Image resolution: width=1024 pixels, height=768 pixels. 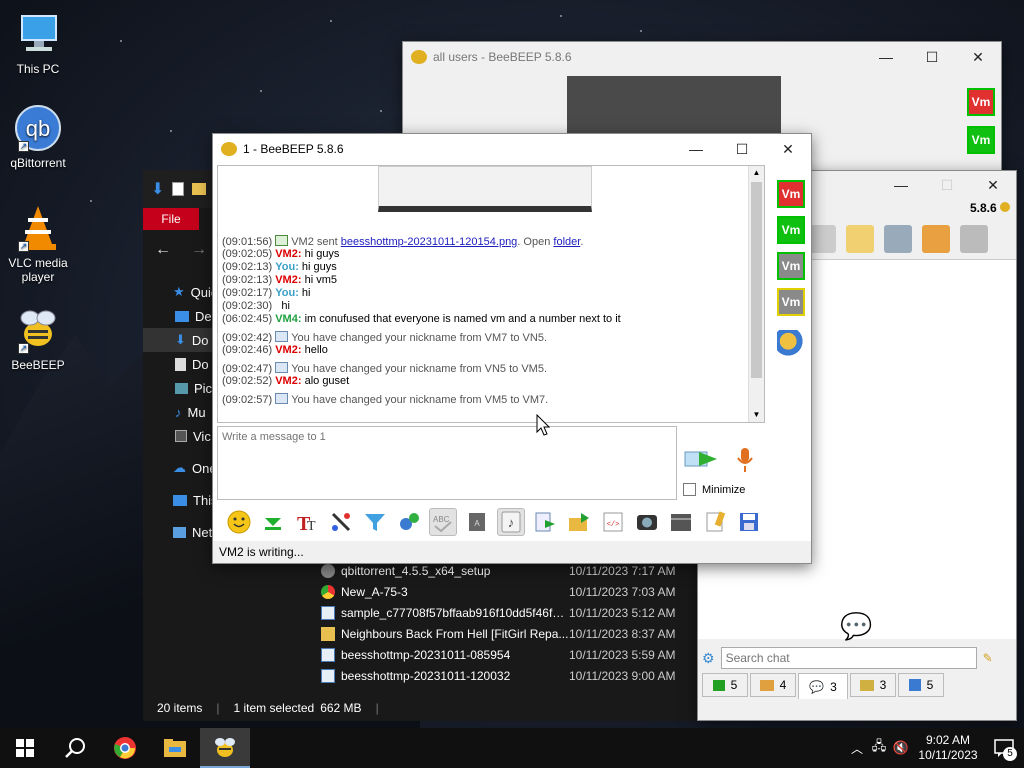 What do you see at coordinates (901, 748) in the screenshot?
I see `volume-muted-icon: 🔇` at bounding box center [901, 748].